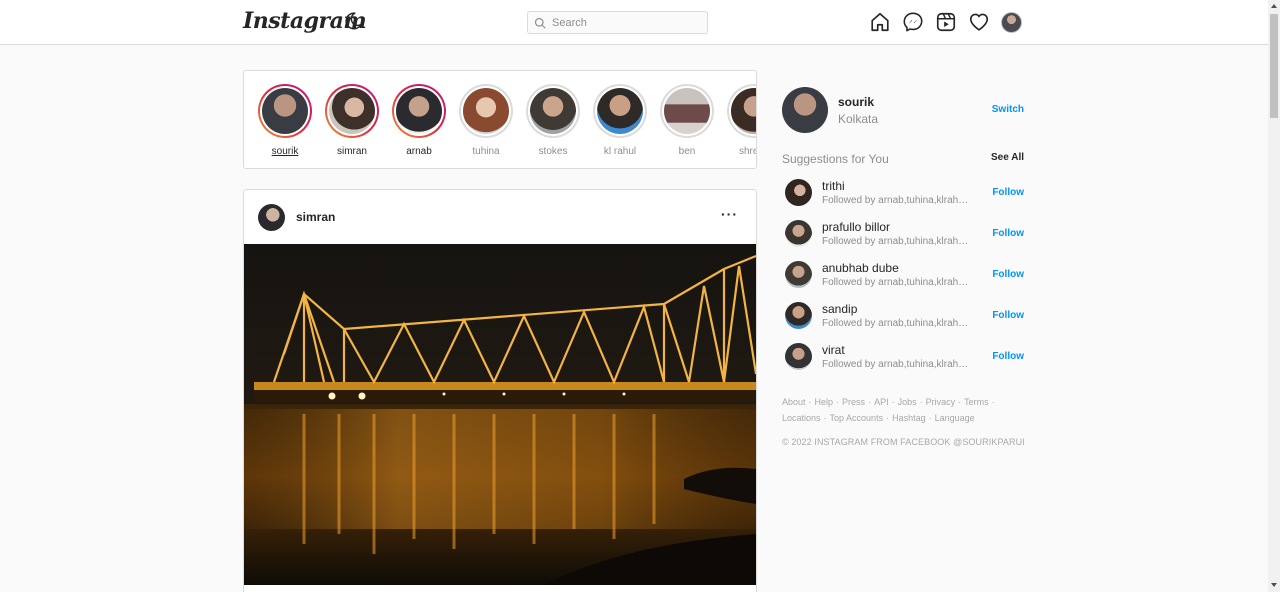  I want to click on suggestion-username: trithi, so click(833, 186).